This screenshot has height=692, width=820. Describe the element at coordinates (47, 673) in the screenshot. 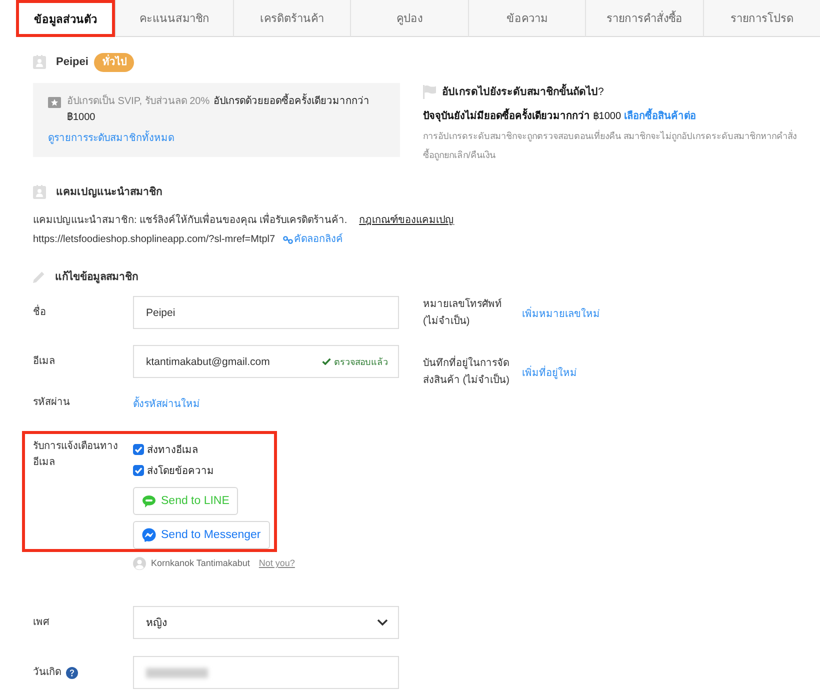

I see `field-label: วันเกิด` at that location.